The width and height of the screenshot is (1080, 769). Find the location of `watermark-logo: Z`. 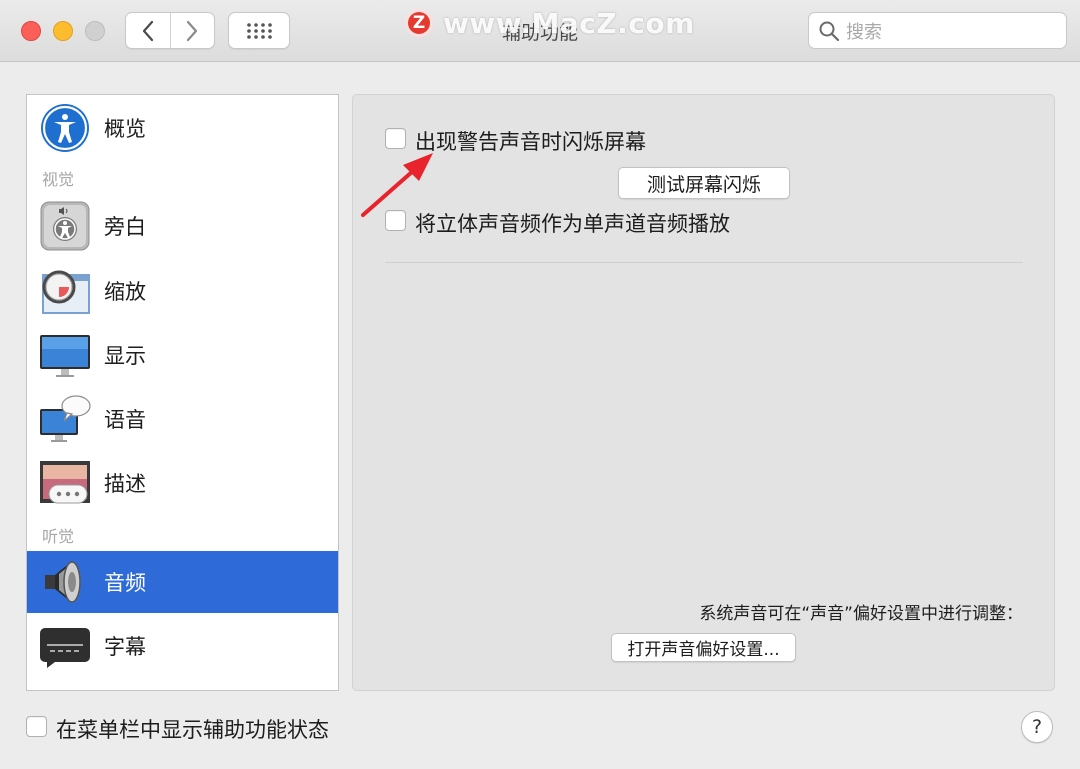

watermark-logo: Z is located at coordinates (419, 23).